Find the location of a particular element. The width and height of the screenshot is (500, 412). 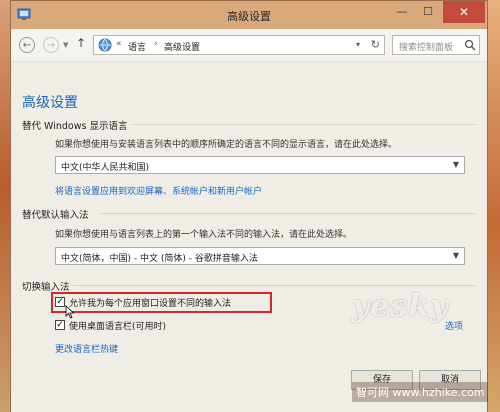

yesky-watermark: yesky is located at coordinates (400, 306).